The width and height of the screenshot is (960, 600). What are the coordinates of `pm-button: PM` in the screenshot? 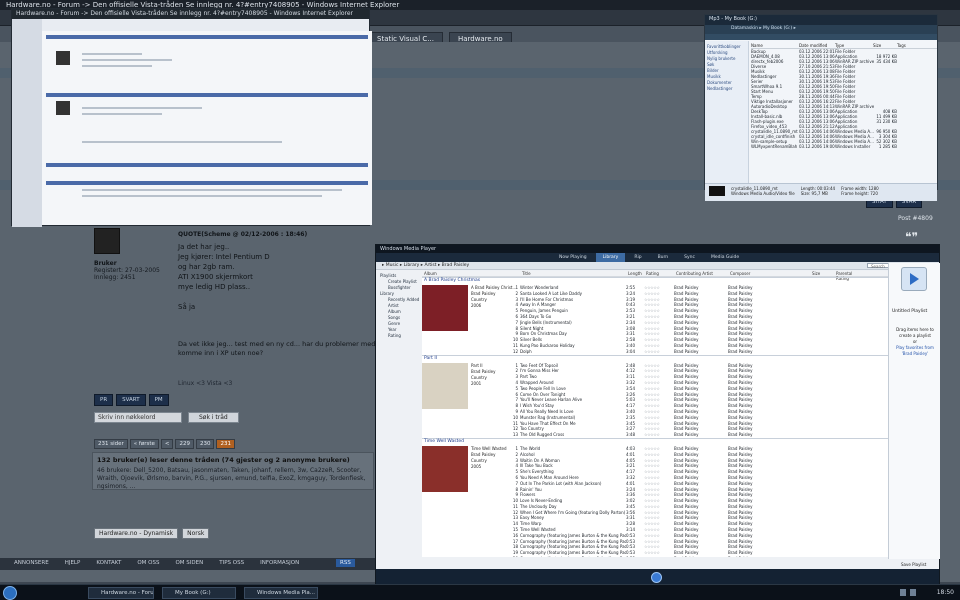 It's located at (158, 400).